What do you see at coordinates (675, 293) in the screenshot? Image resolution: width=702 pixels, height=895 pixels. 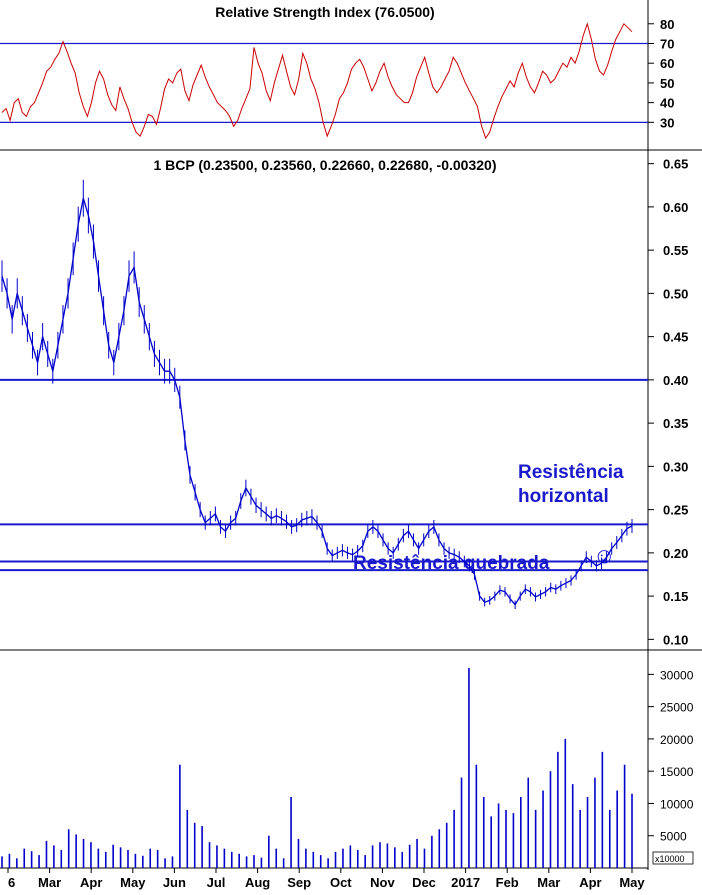 I see `price-tick-label: 0.50` at bounding box center [675, 293].